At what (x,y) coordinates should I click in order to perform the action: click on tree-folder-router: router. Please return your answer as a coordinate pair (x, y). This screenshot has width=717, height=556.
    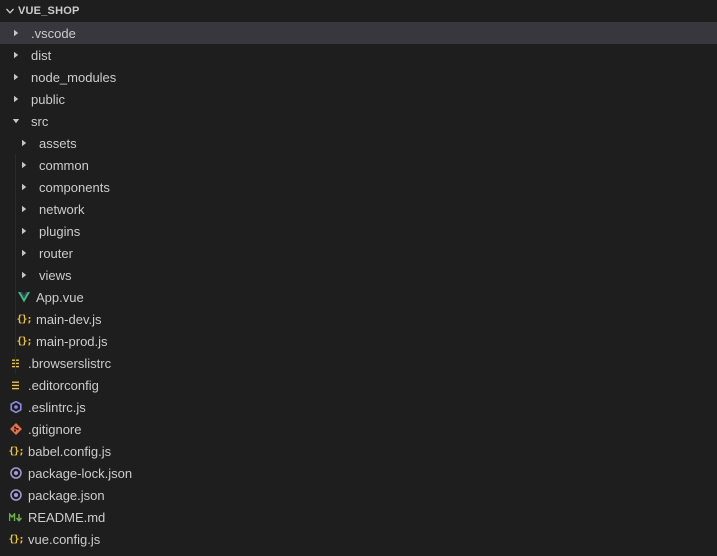
    Looking at the image, I should click on (358, 253).